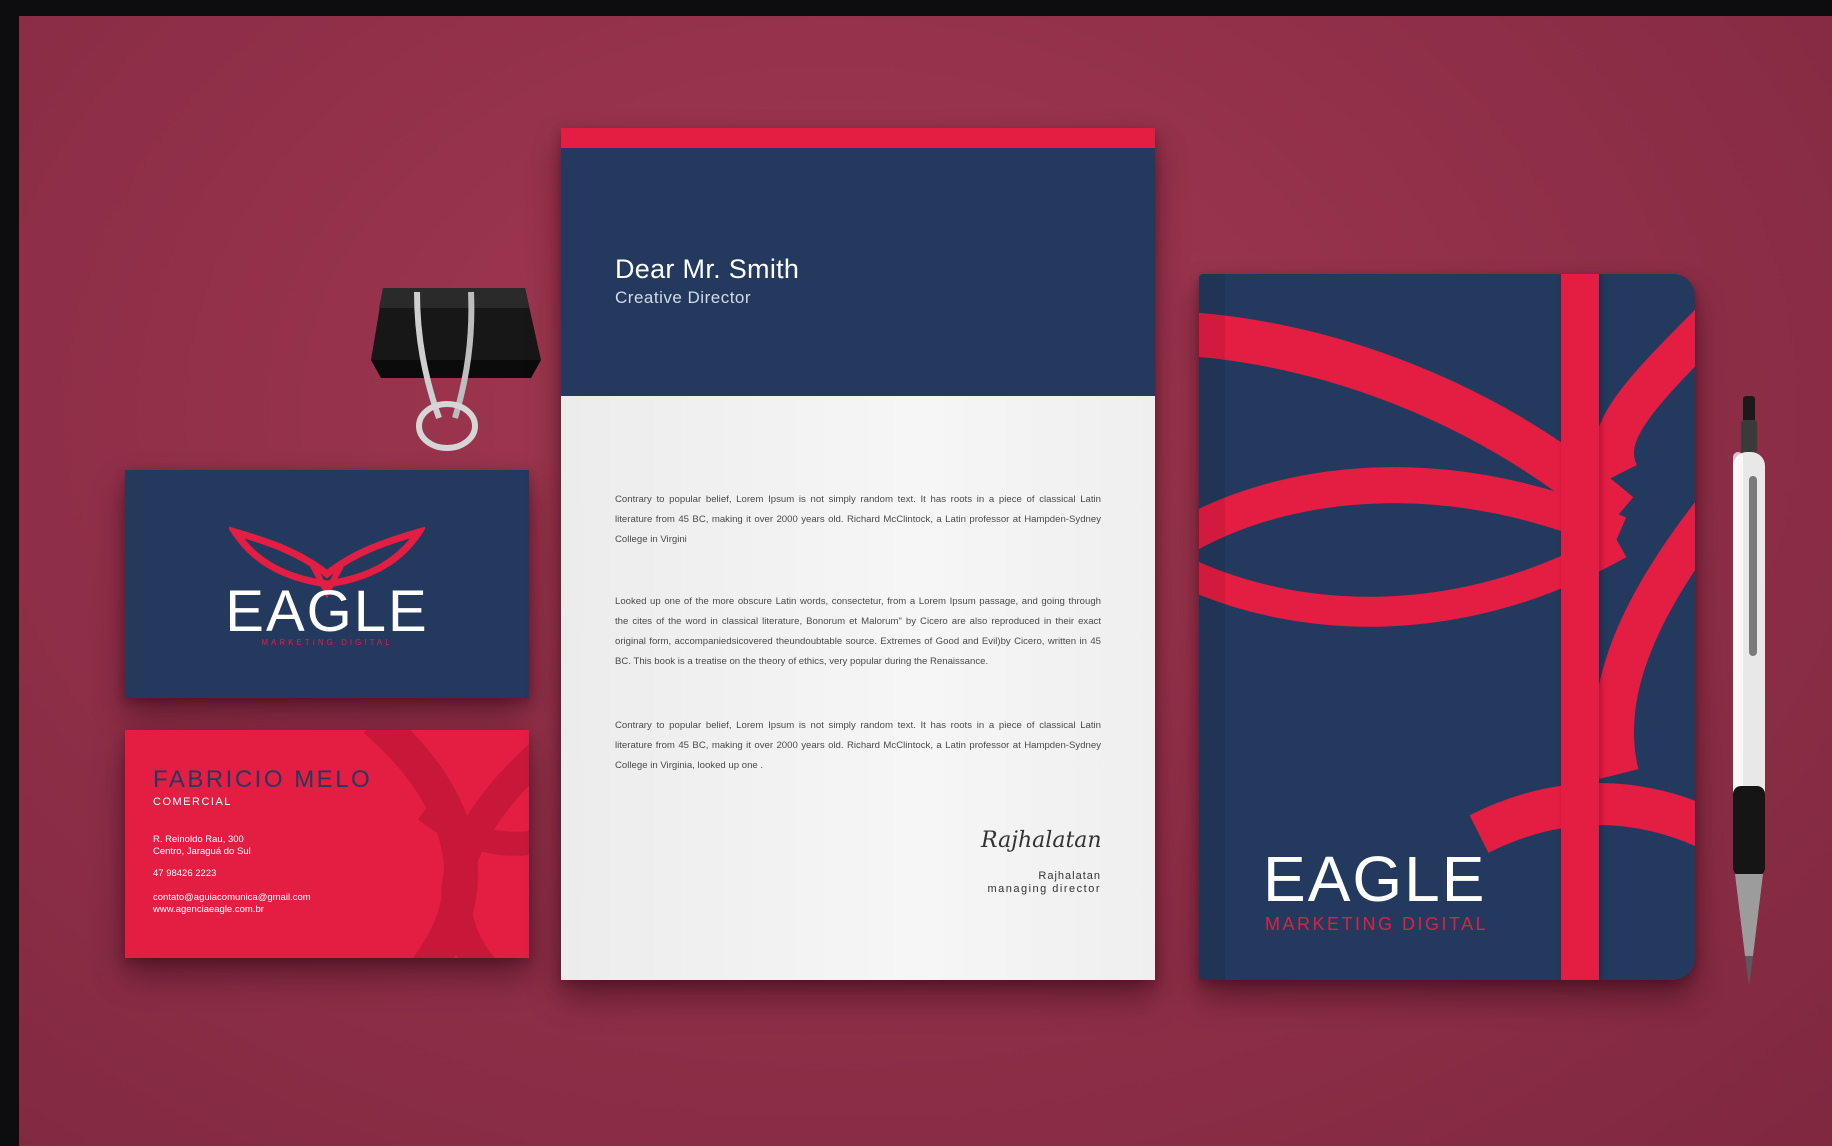 Image resolution: width=1832 pixels, height=1146 pixels. Describe the element at coordinates (198, 839) in the screenshot. I see `card-address-line1: R. Reinoldo Rau, 300` at that location.